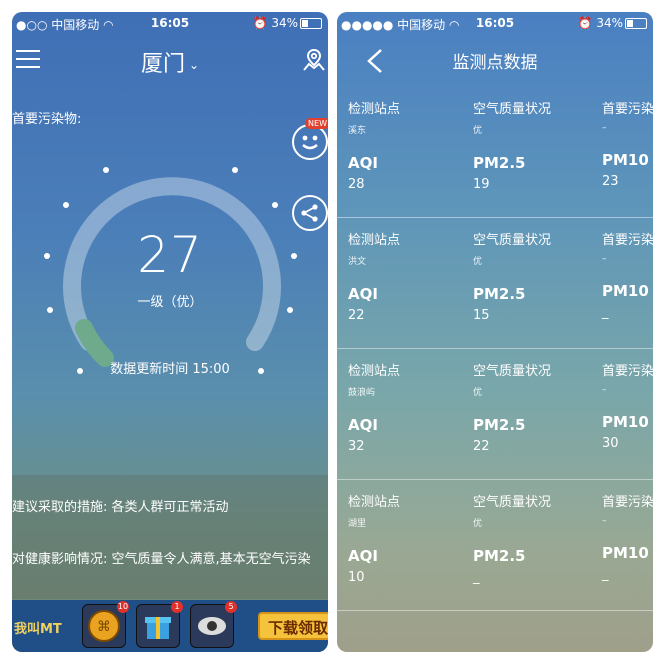  I want to click on ad-coin-item: ⌘ 10, so click(105, 624).